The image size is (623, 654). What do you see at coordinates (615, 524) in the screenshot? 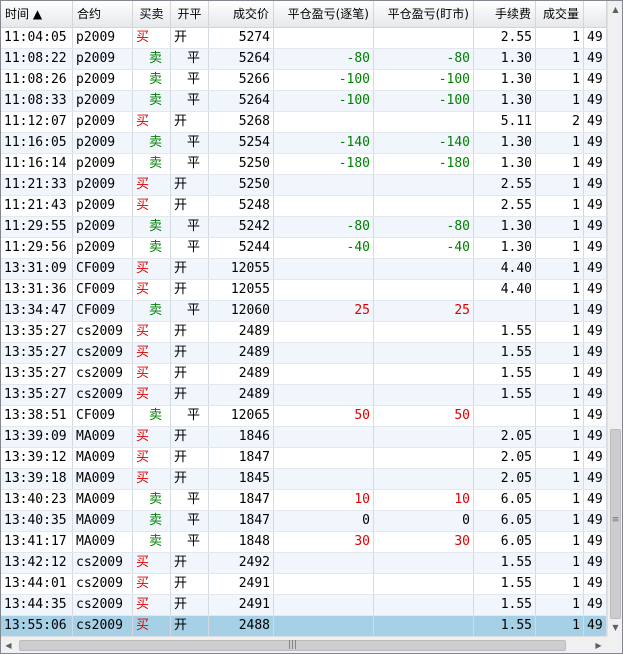
I see `vertical-scroll-thumb: ≡` at bounding box center [615, 524].